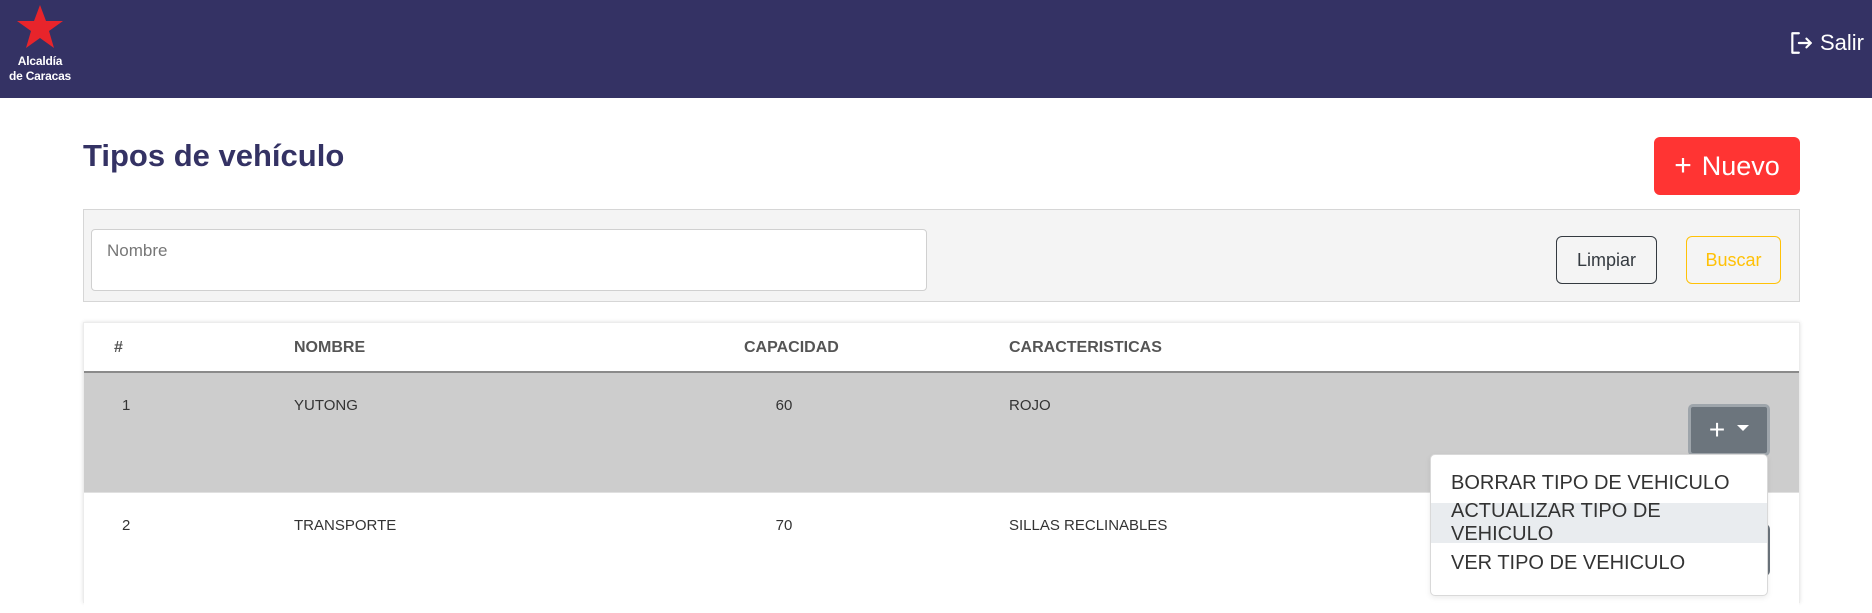 Image resolution: width=1872 pixels, height=613 pixels. What do you see at coordinates (941, 348) in the screenshot?
I see `table-header: # NOMBRE CAPACIDAD CARACTERISTICAS` at bounding box center [941, 348].